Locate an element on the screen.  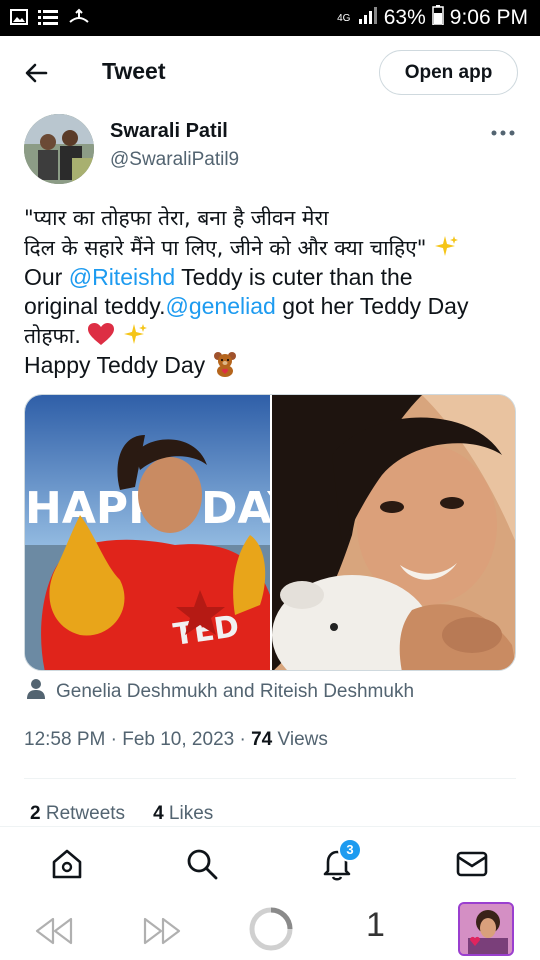
fast-forward-icon is located at coordinates (162, 933).